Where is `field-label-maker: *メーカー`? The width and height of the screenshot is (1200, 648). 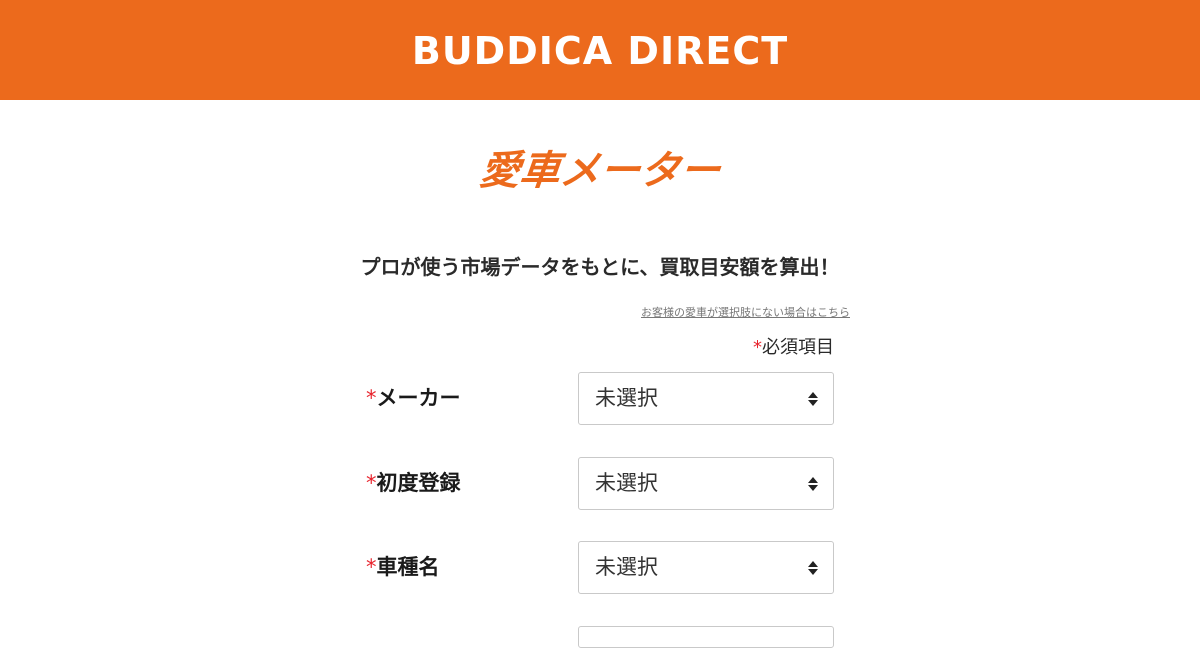
field-label-maker: *メーカー is located at coordinates (413, 398).